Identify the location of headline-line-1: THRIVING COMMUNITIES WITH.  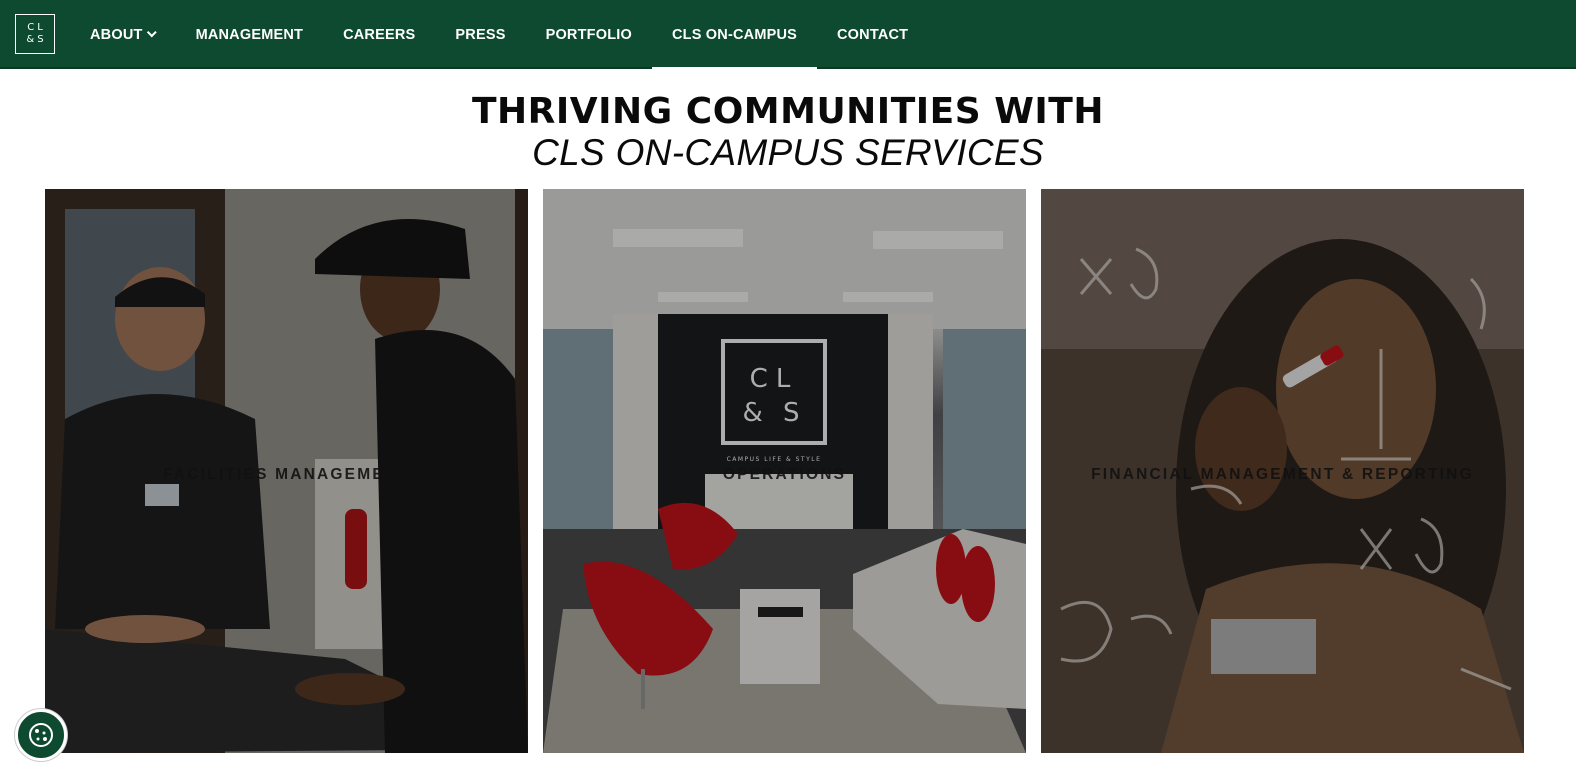
(788, 111).